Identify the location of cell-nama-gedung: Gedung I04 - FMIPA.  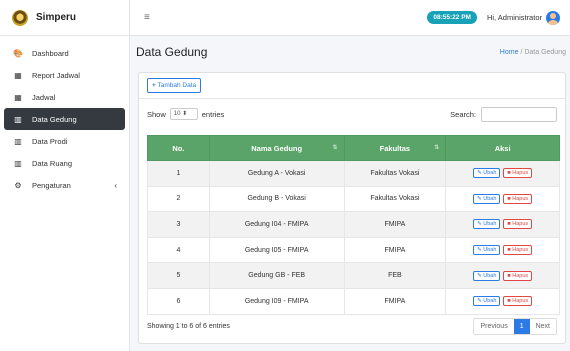
(276, 224).